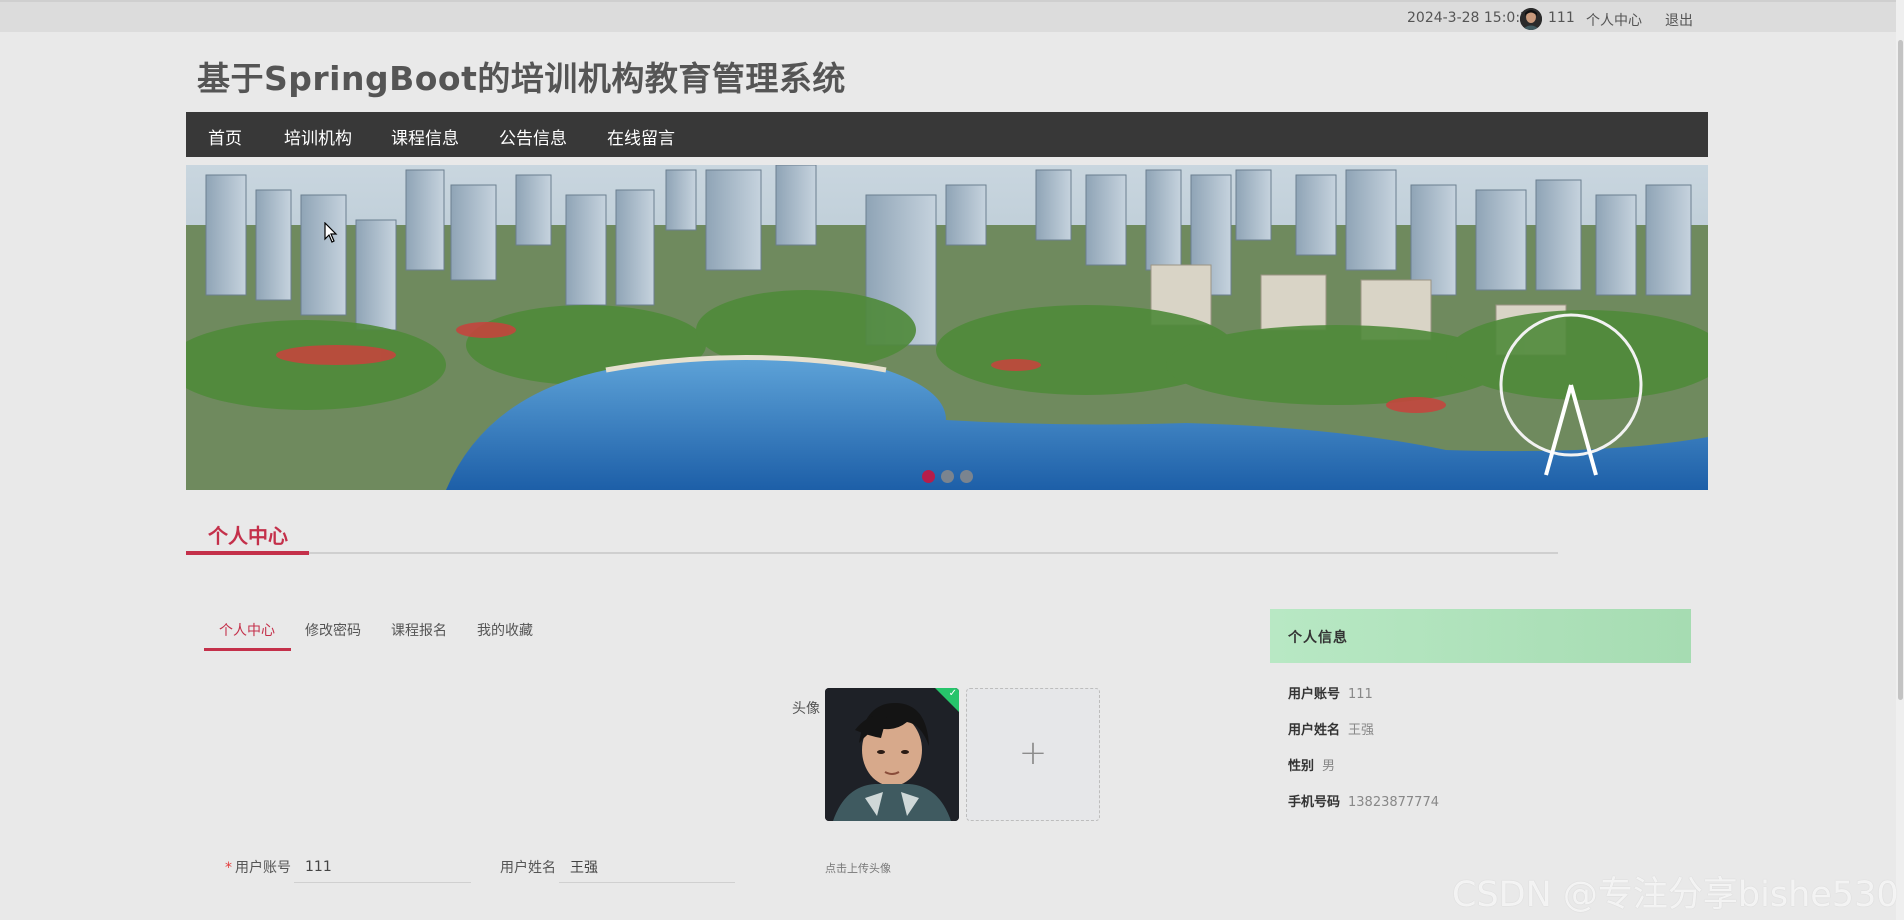  Describe the element at coordinates (521, 78) in the screenshot. I see `site-title: 基于SpringBoot的培训机构教育管理系统` at that location.